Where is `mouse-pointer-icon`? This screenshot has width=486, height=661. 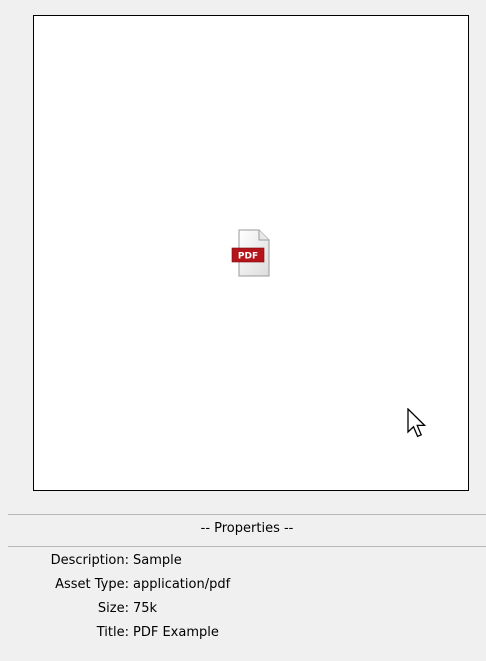
mouse-pointer-icon is located at coordinates (417, 423).